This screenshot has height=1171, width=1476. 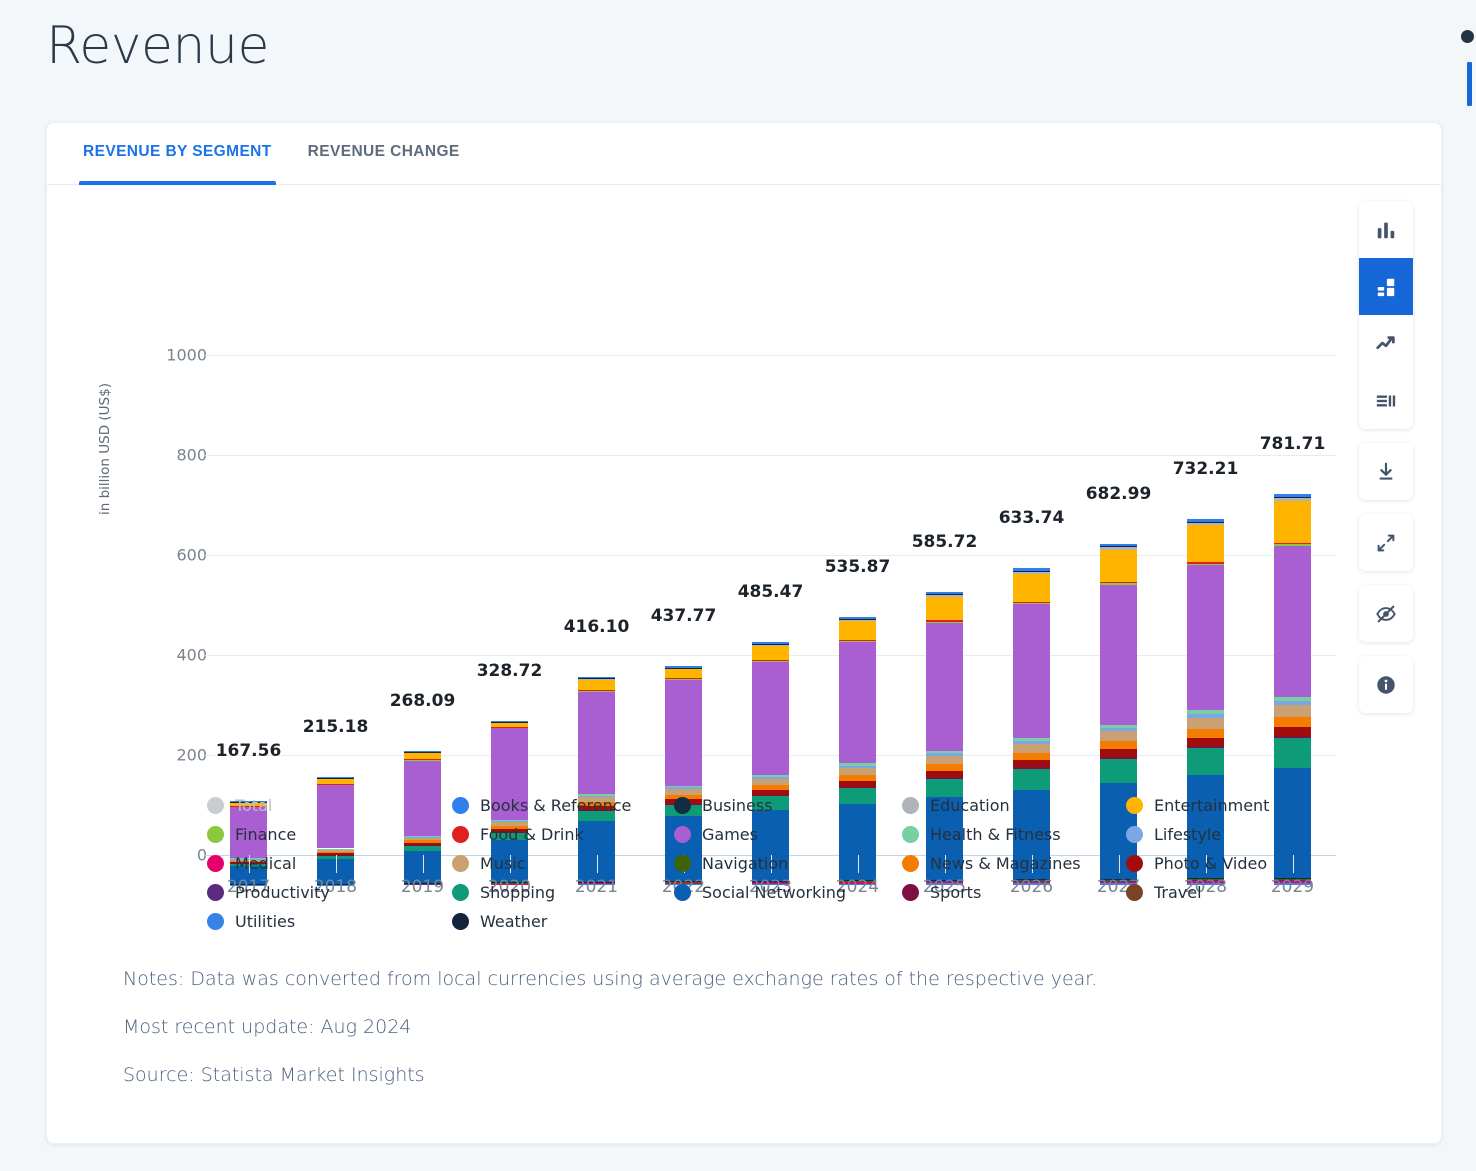 I want to click on legend-item-education: Education, so click(x=1014, y=805).